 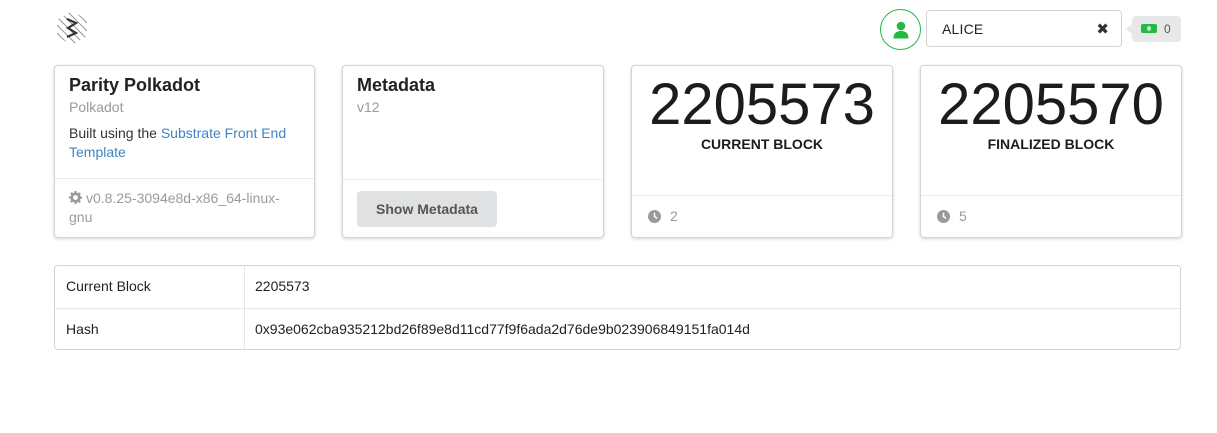 I want to click on table-row: Current Block 2205573, so click(x=617, y=287).